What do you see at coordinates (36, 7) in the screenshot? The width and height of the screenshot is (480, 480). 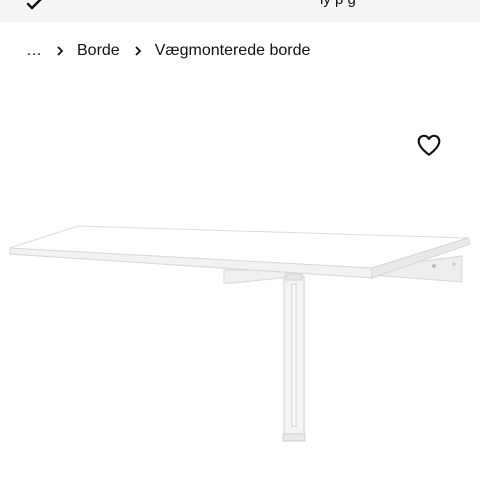 I see `back-arrow-icon` at bounding box center [36, 7].